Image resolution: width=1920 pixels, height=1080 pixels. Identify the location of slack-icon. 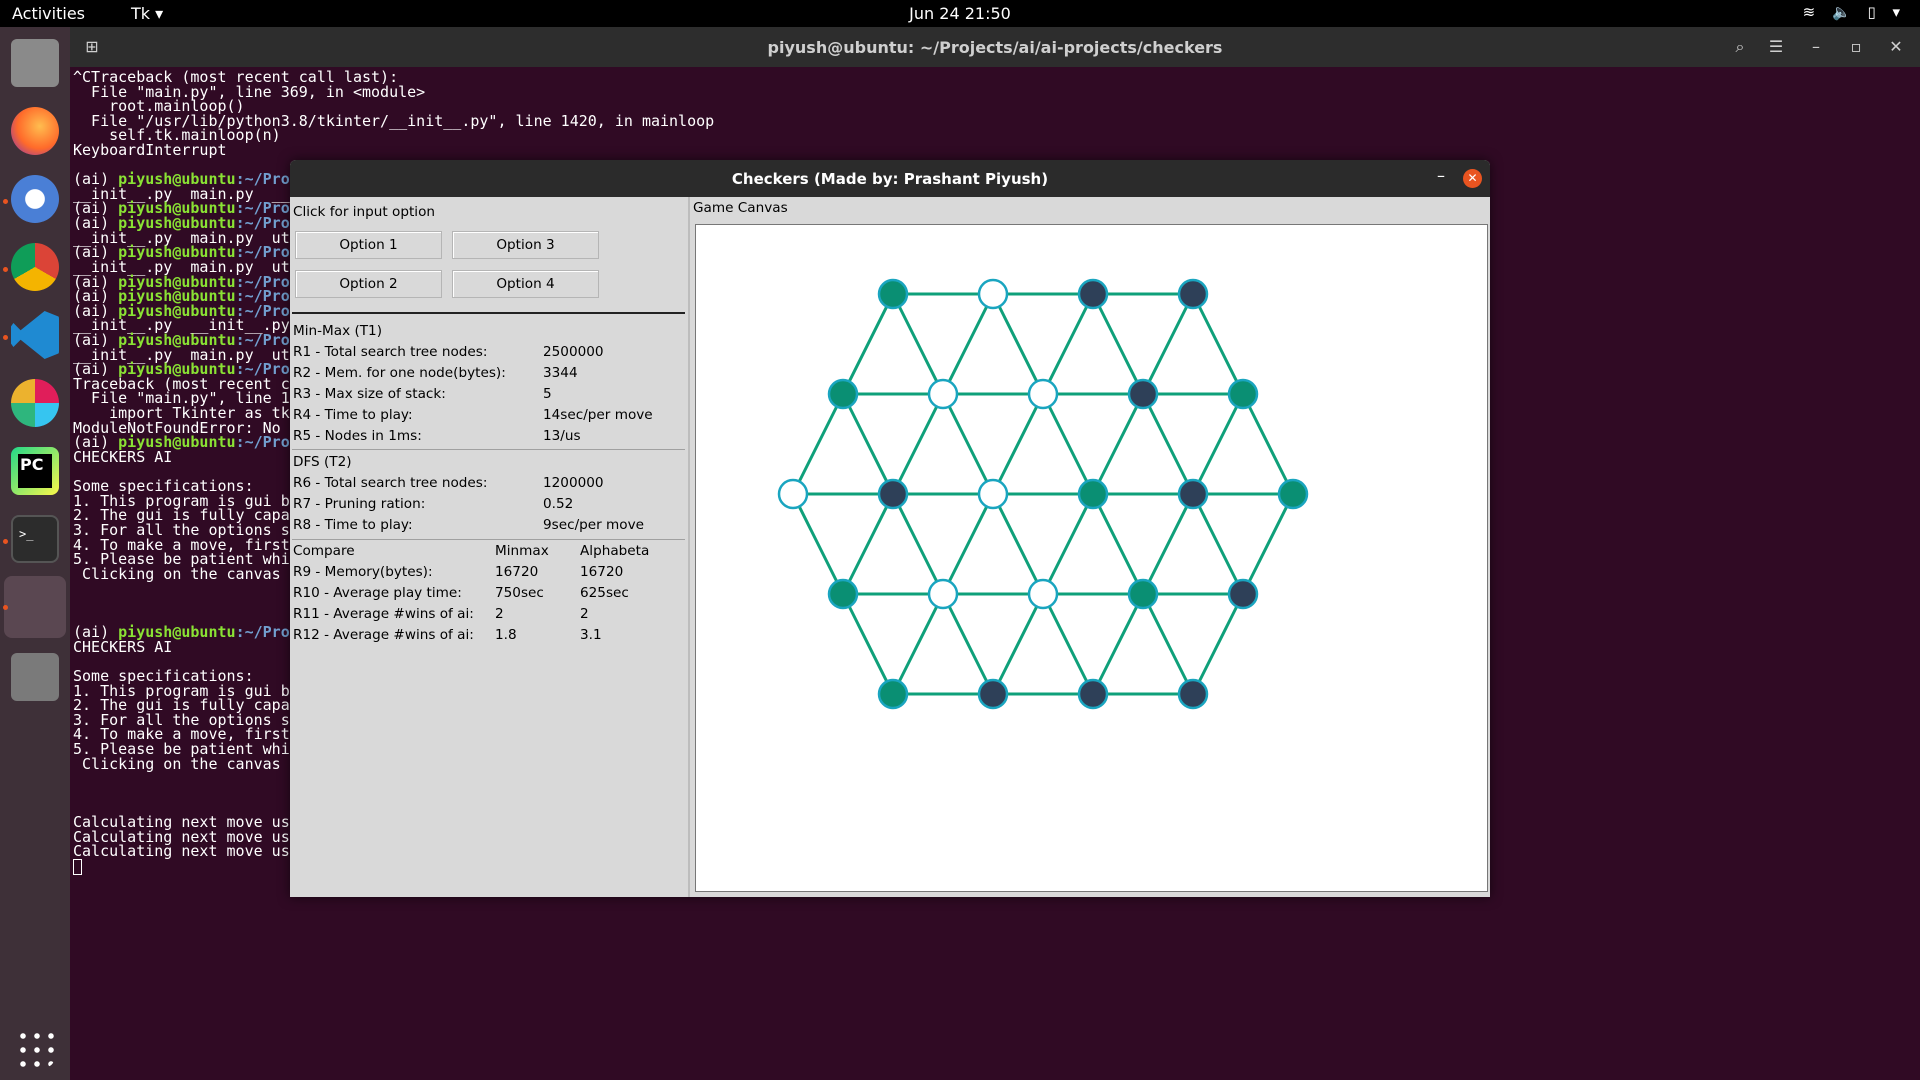
(35, 403).